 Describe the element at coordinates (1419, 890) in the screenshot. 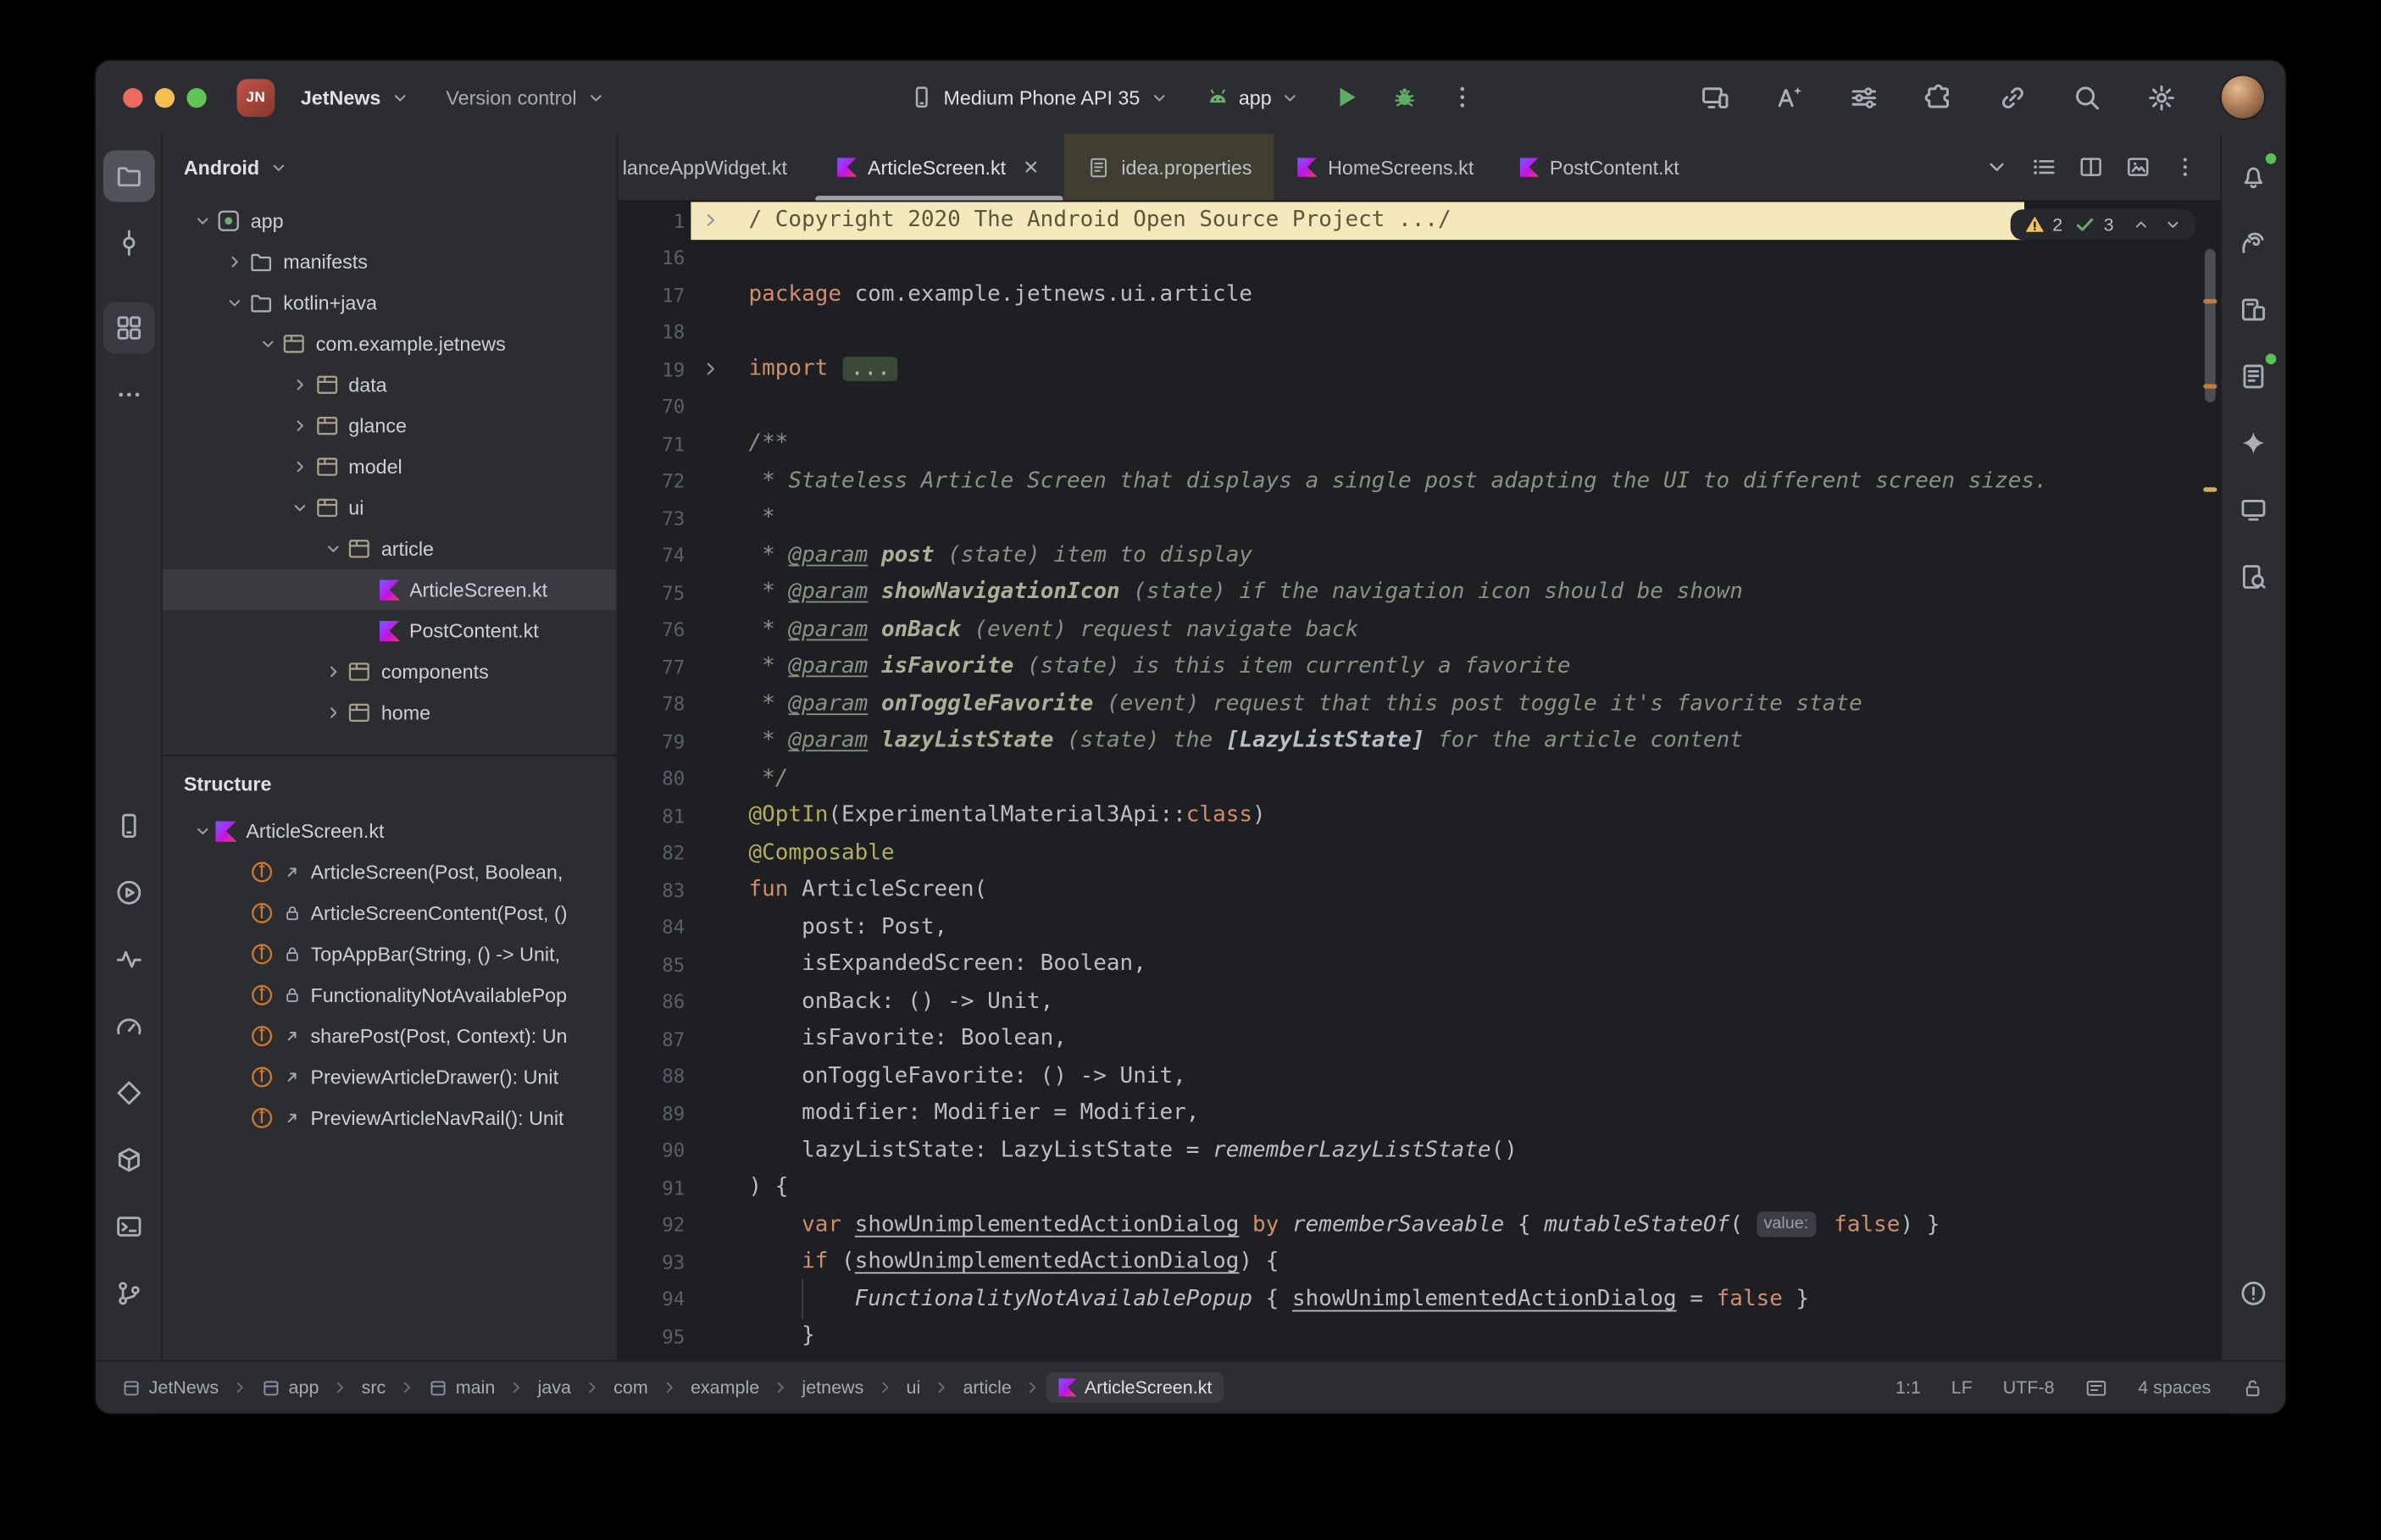

I see `code-line-83: 83 fun ArticleScreen(` at that location.